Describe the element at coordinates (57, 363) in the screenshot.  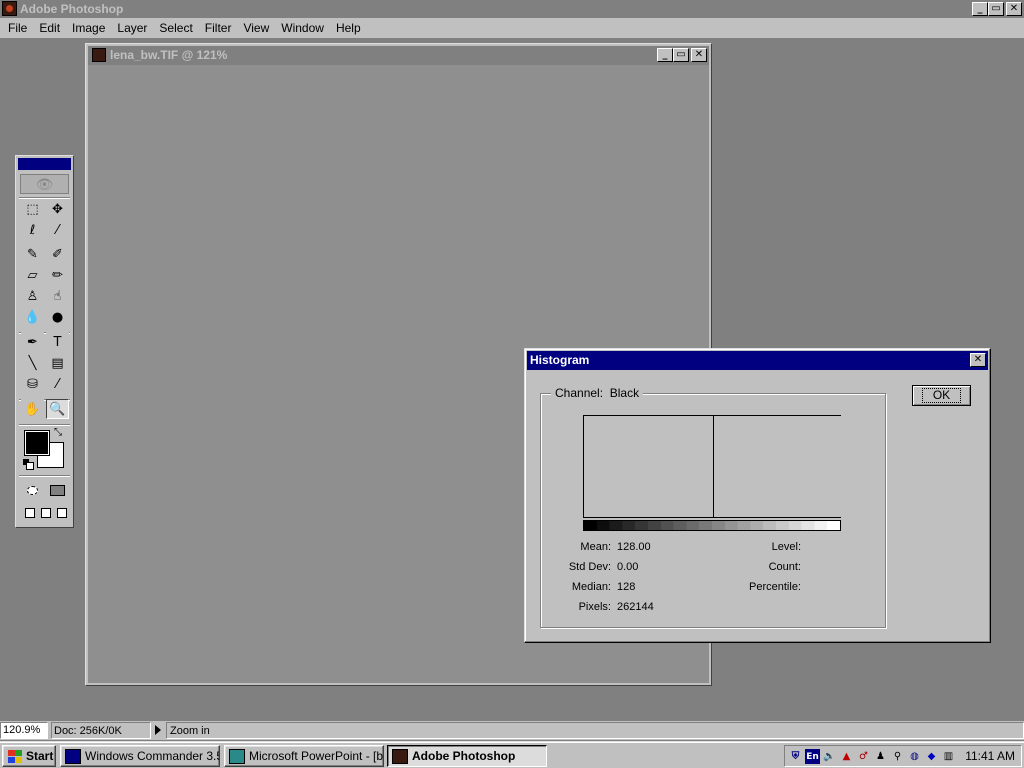
I see `gradient-tool-icon: ▤` at that location.